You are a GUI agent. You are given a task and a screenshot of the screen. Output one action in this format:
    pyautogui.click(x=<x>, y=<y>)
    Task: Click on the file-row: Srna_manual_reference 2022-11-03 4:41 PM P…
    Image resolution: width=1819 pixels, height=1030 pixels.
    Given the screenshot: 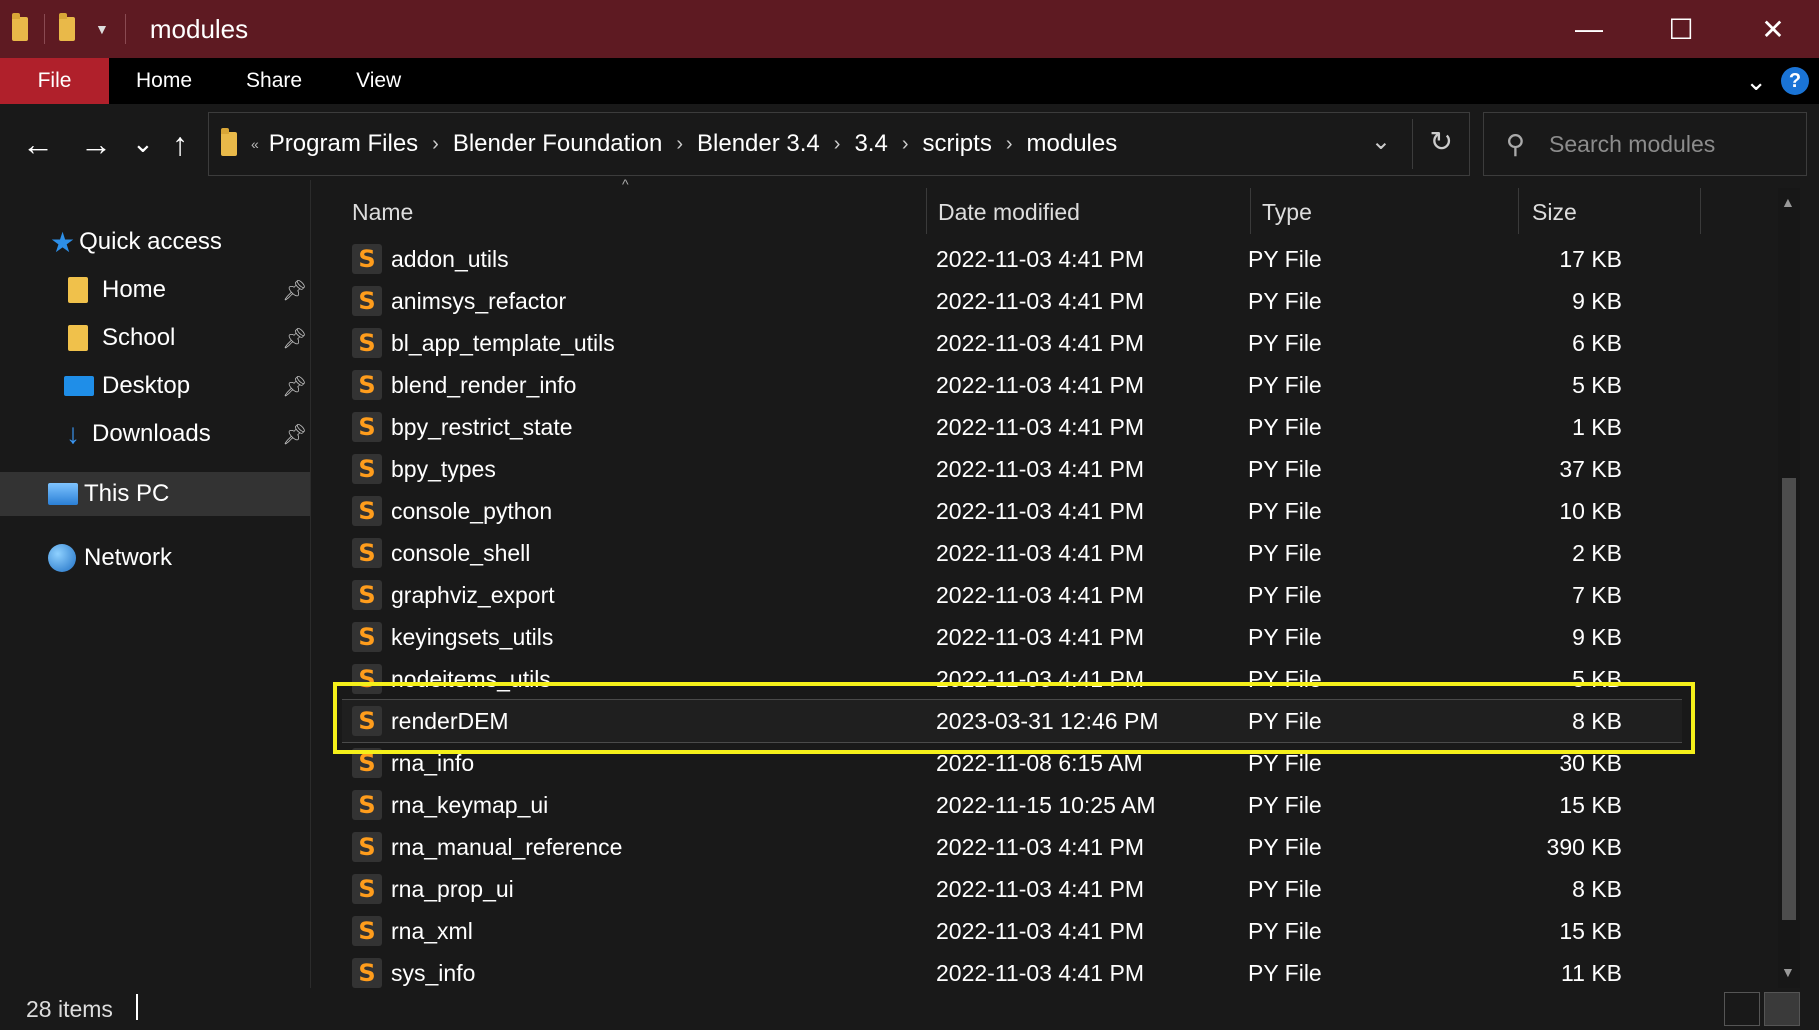 What is the action you would take?
    pyautogui.click(x=1012, y=847)
    